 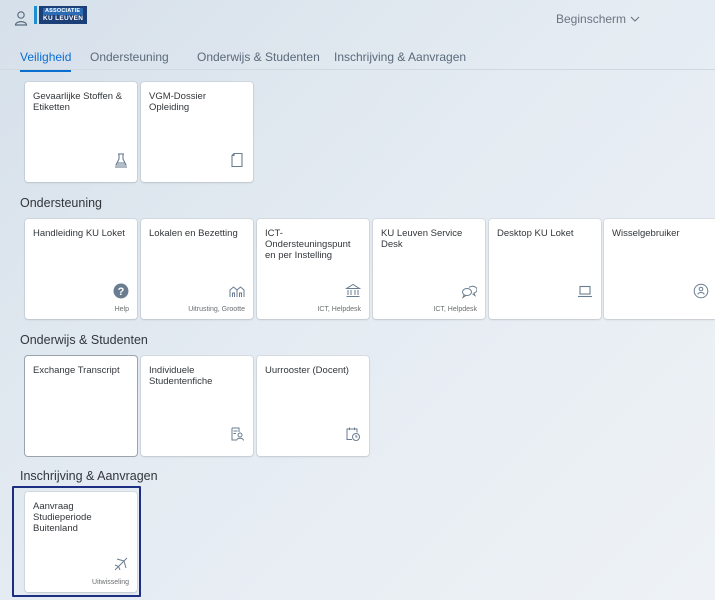 I want to click on home-label: Beginscherm, so click(x=591, y=19).